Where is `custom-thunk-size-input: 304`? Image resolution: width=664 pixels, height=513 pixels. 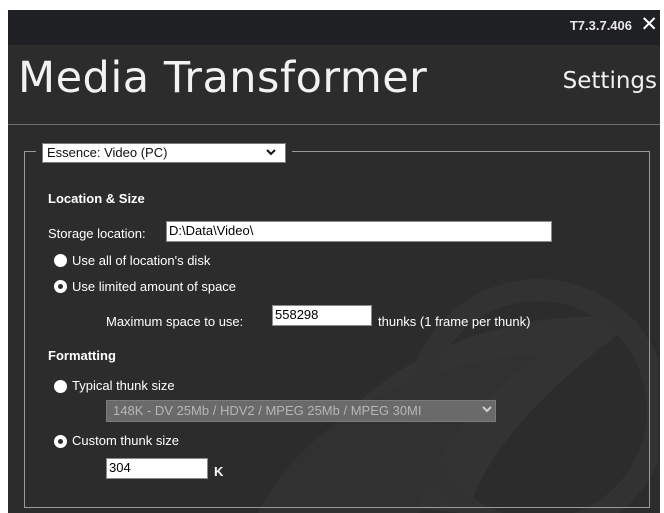 custom-thunk-size-input: 304 is located at coordinates (157, 468).